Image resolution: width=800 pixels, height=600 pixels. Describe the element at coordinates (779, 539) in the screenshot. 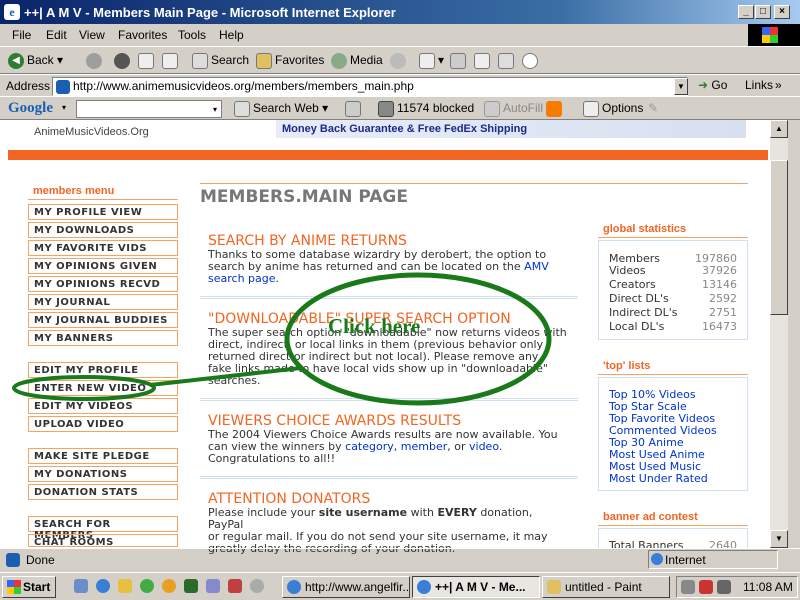

I see `scroll-down-button: ▼` at that location.